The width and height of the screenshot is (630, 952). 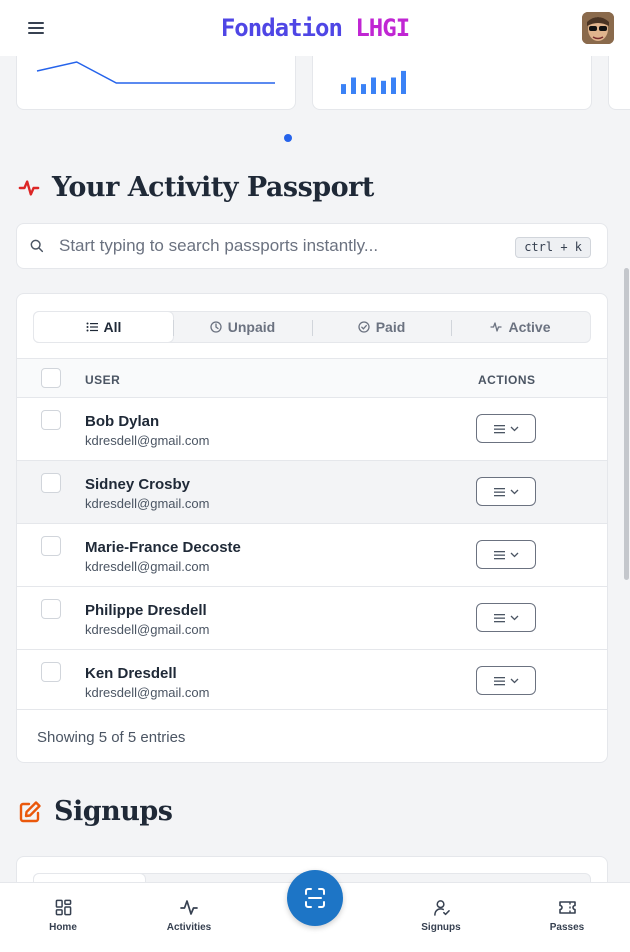 I want to click on tab-active: Active, so click(x=520, y=327).